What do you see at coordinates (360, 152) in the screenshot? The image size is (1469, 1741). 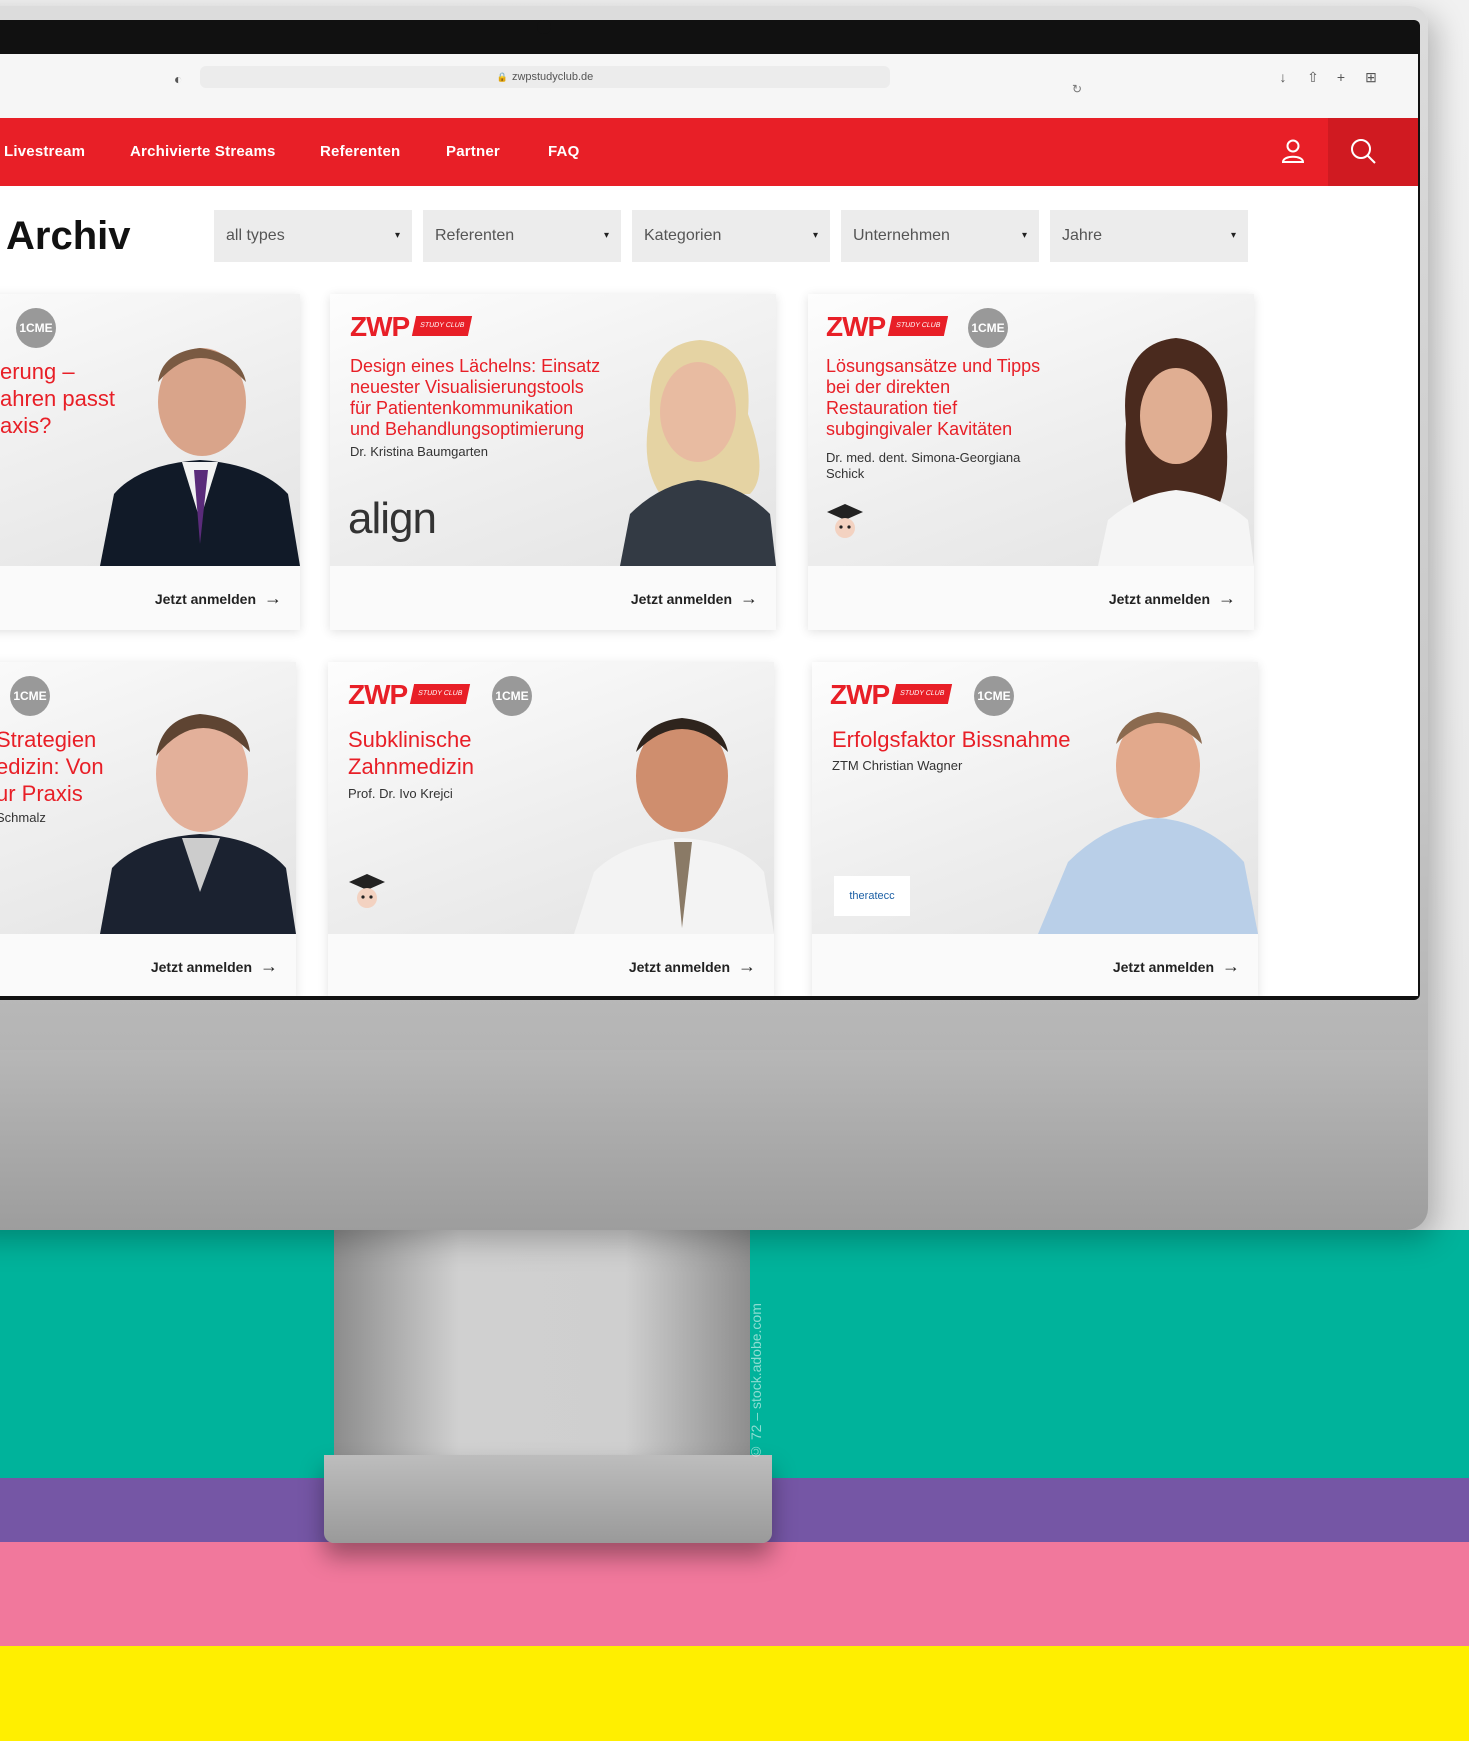 I see `nav-referenten: Referenten` at bounding box center [360, 152].